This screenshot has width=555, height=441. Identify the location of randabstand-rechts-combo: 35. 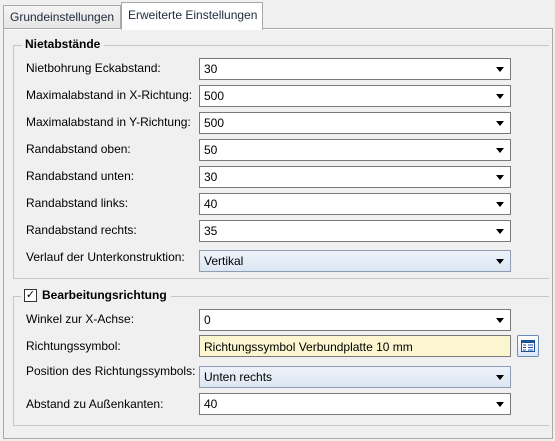
(355, 231).